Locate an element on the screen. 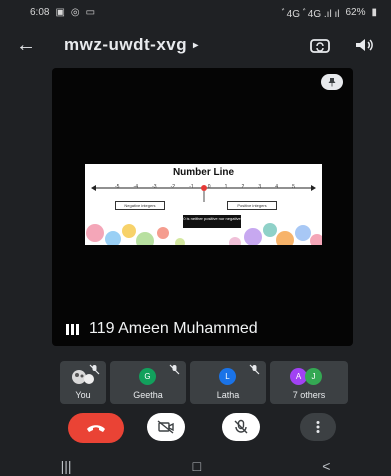 Image resolution: width=391 pixels, height=476 pixels. pin-icon is located at coordinates (332, 82).